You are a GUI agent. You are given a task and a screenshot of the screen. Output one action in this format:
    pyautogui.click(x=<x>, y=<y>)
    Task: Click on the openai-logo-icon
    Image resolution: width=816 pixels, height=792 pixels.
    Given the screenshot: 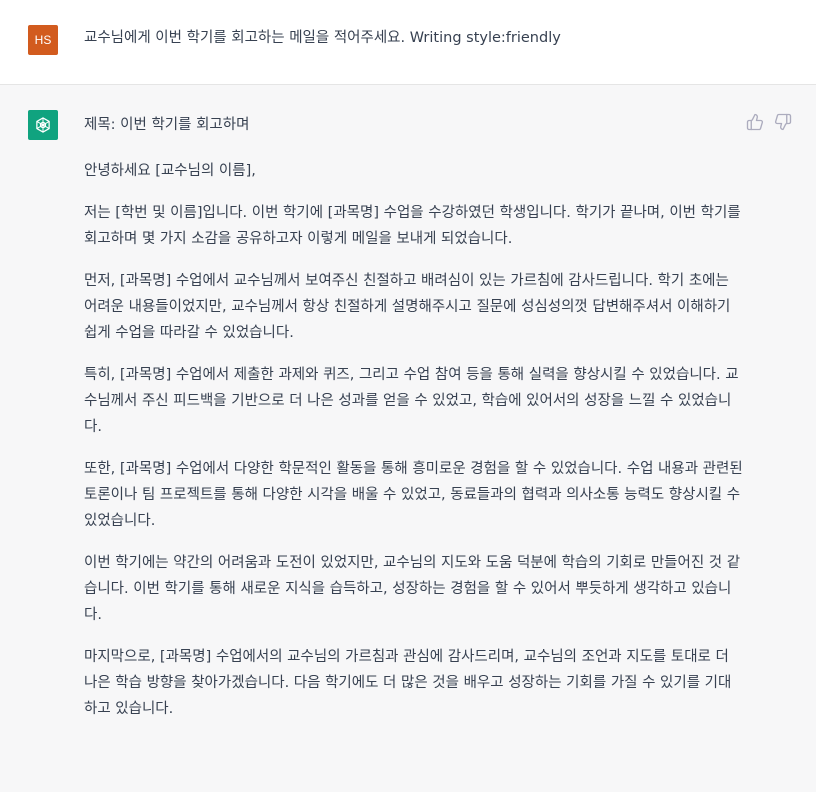 What is the action you would take?
    pyautogui.click(x=43, y=125)
    